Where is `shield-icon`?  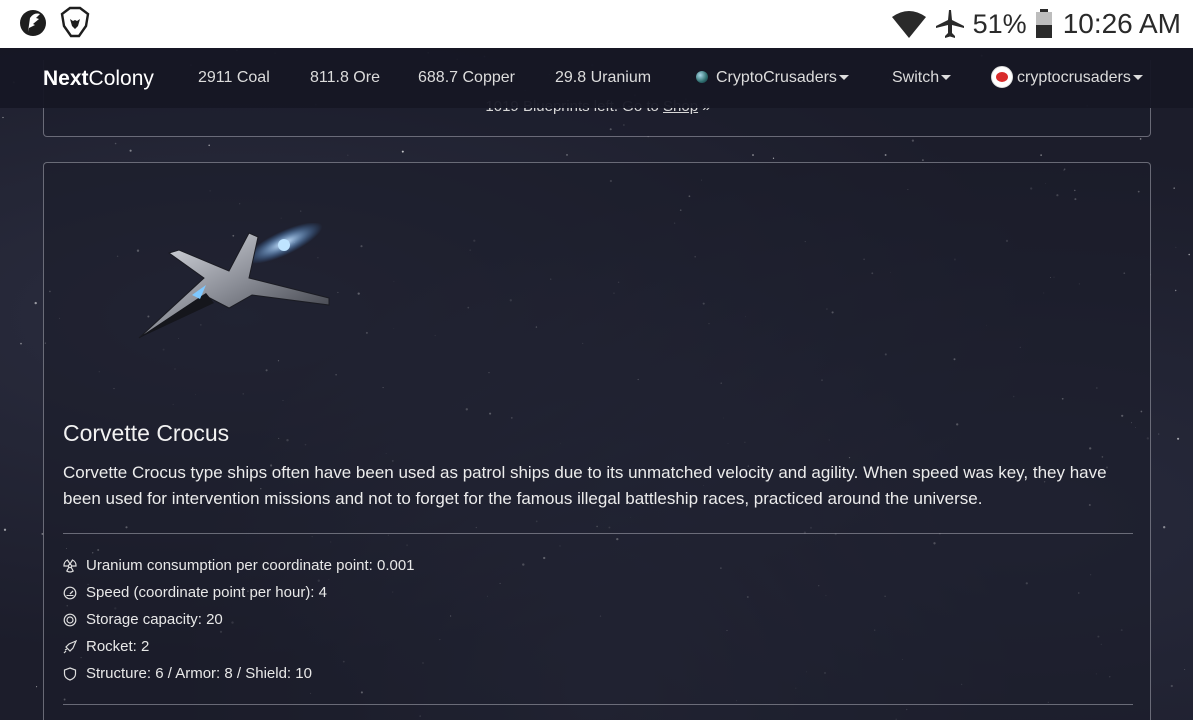 shield-icon is located at coordinates (70, 673).